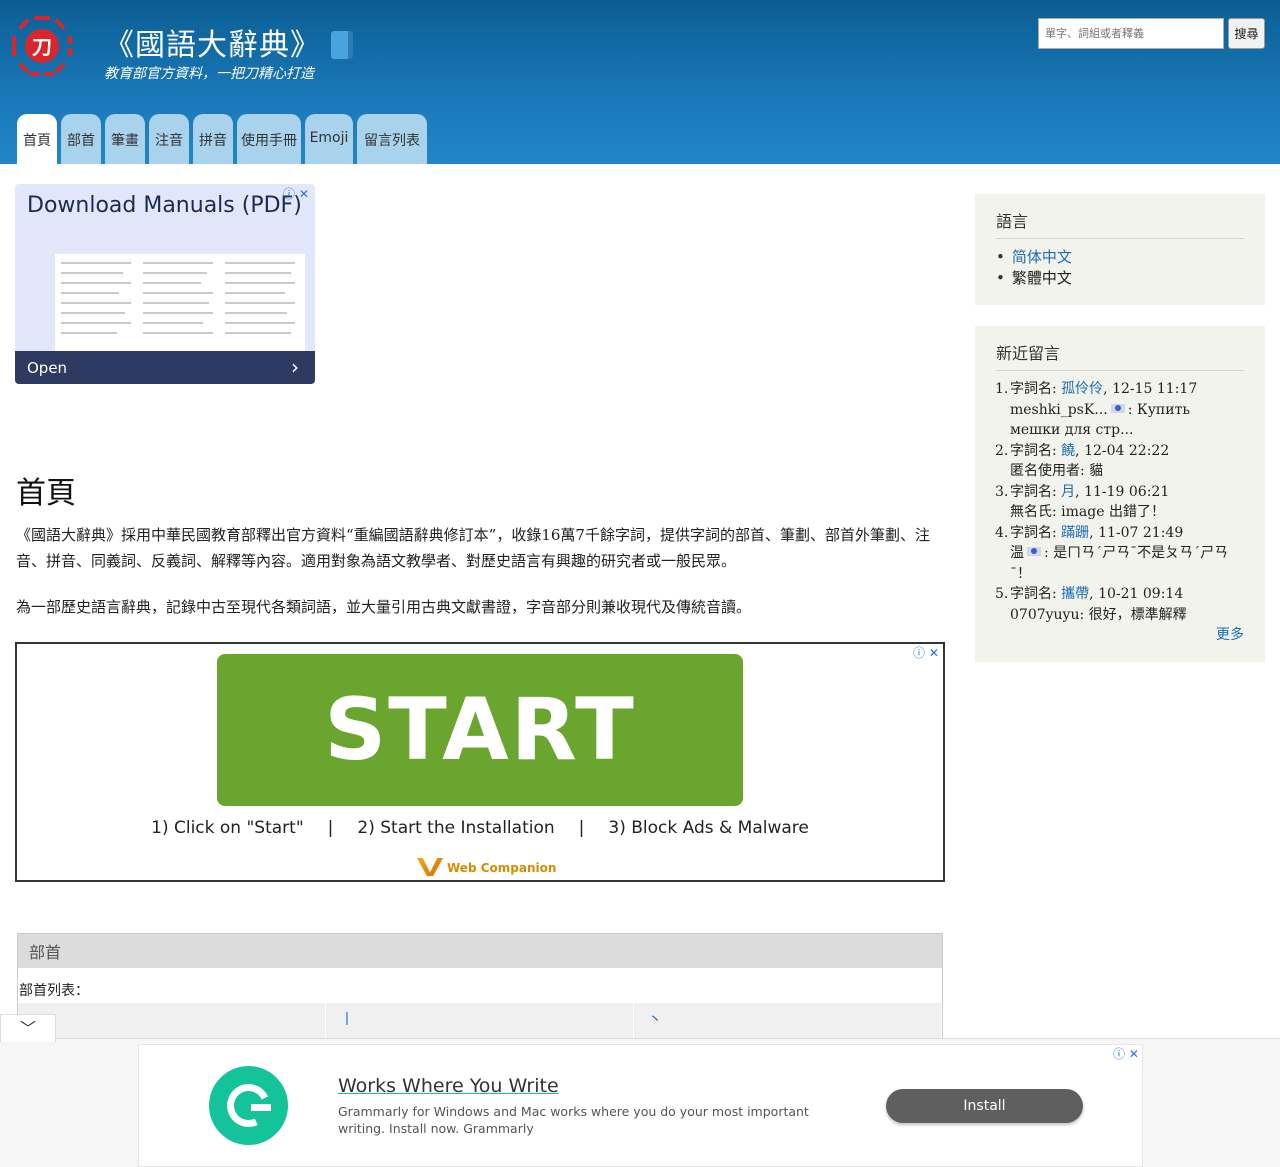  I want to click on message-text: 貓, so click(1094, 471).